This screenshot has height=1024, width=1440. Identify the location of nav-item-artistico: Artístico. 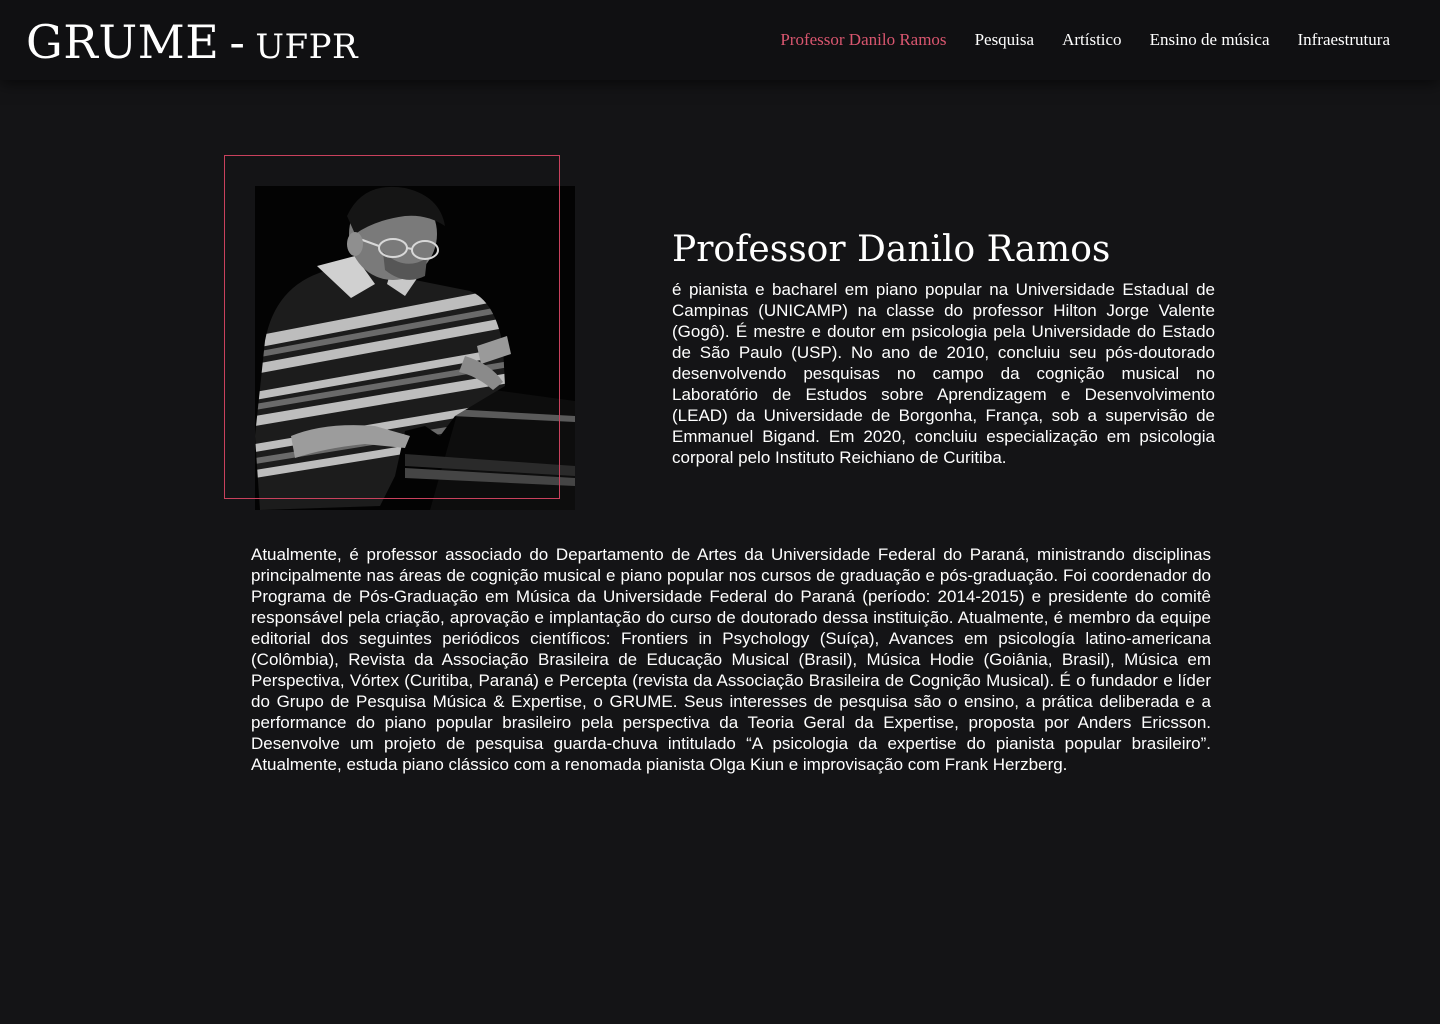
(1092, 40).